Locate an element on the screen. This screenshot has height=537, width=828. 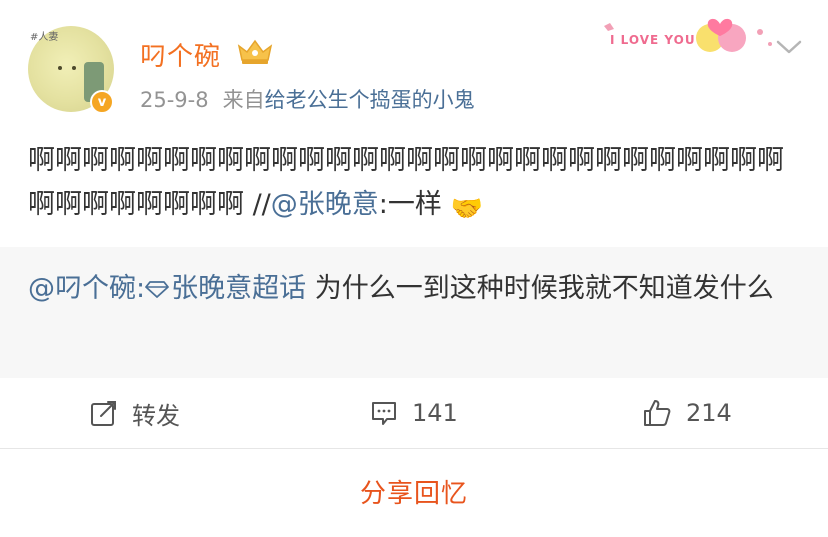
crown-vip-icon is located at coordinates (255, 51).